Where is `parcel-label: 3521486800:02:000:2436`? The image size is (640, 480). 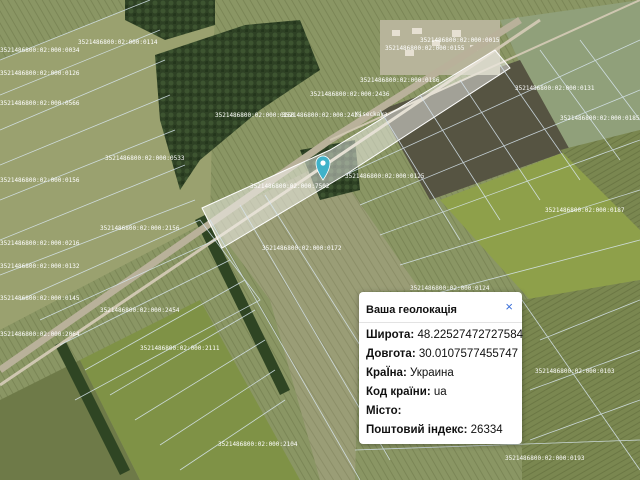
parcel-label: 3521486800:02:000:2436 is located at coordinates (350, 94).